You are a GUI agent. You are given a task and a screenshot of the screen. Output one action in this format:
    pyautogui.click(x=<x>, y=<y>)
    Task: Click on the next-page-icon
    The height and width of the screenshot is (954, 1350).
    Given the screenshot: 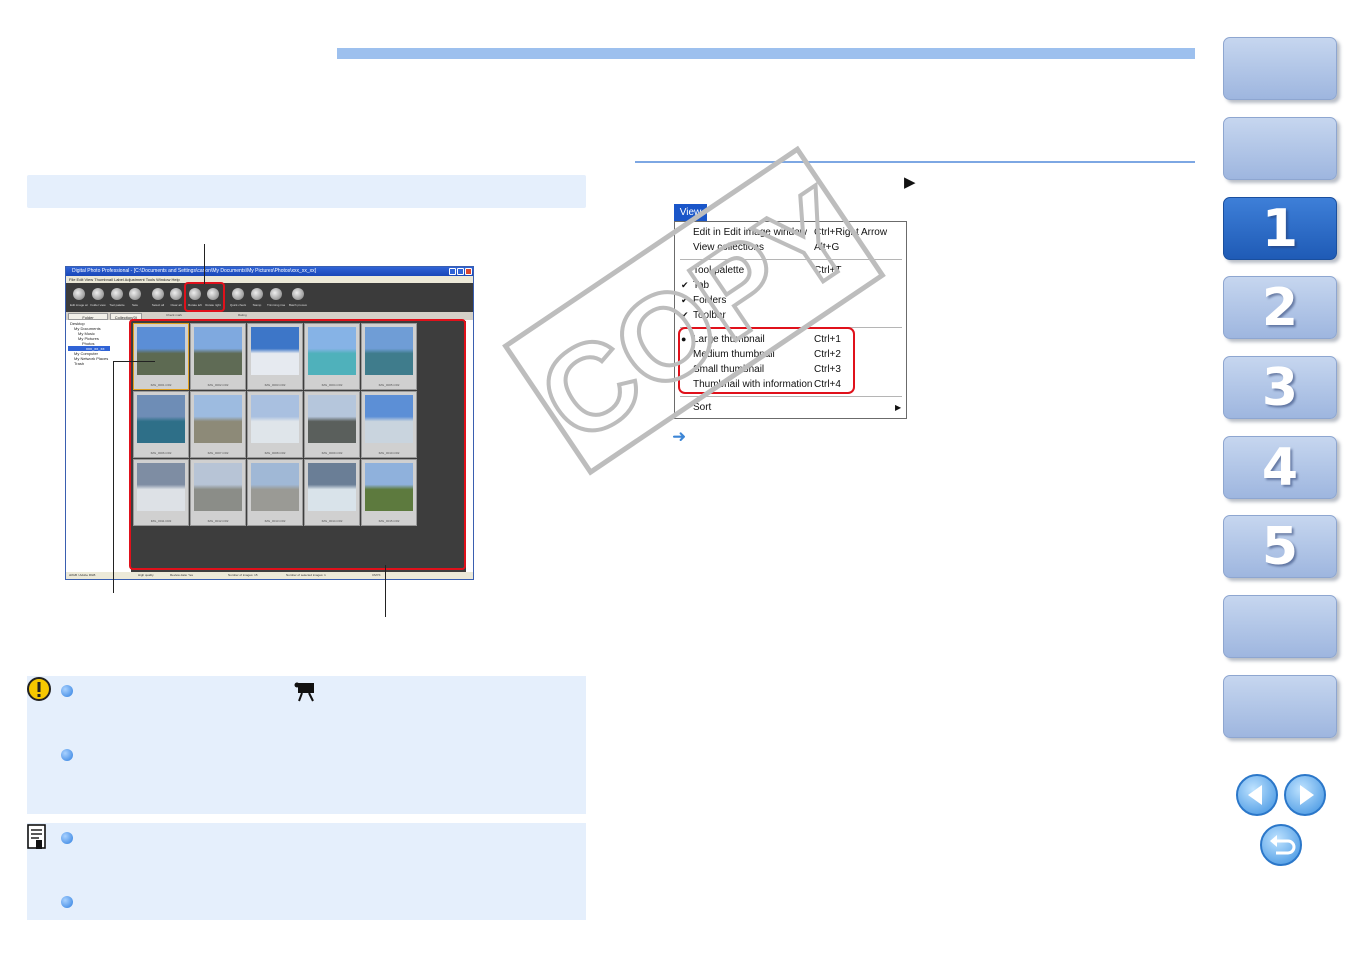 What is the action you would take?
    pyautogui.click(x=1307, y=795)
    